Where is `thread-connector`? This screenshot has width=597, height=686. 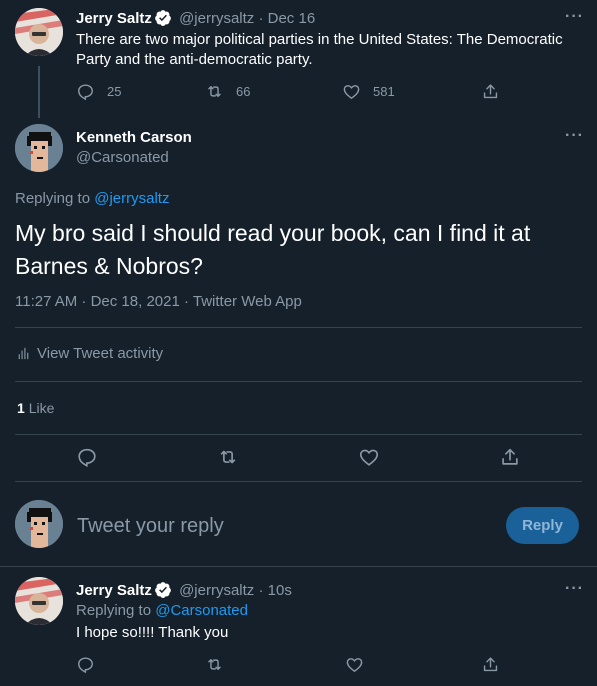
thread-connector is located at coordinates (39, 92).